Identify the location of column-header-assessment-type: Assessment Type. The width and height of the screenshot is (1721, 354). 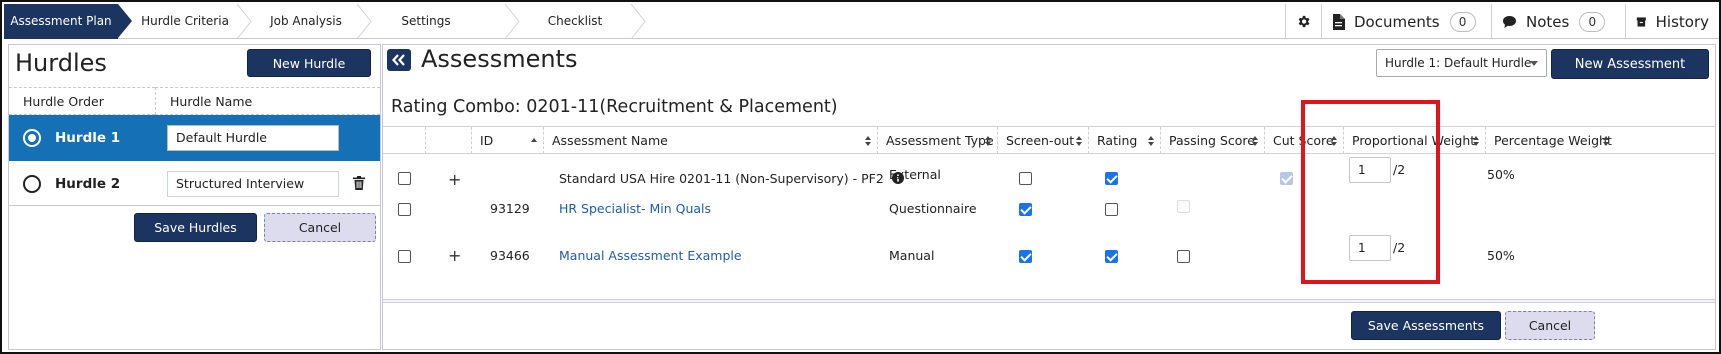
(937, 140).